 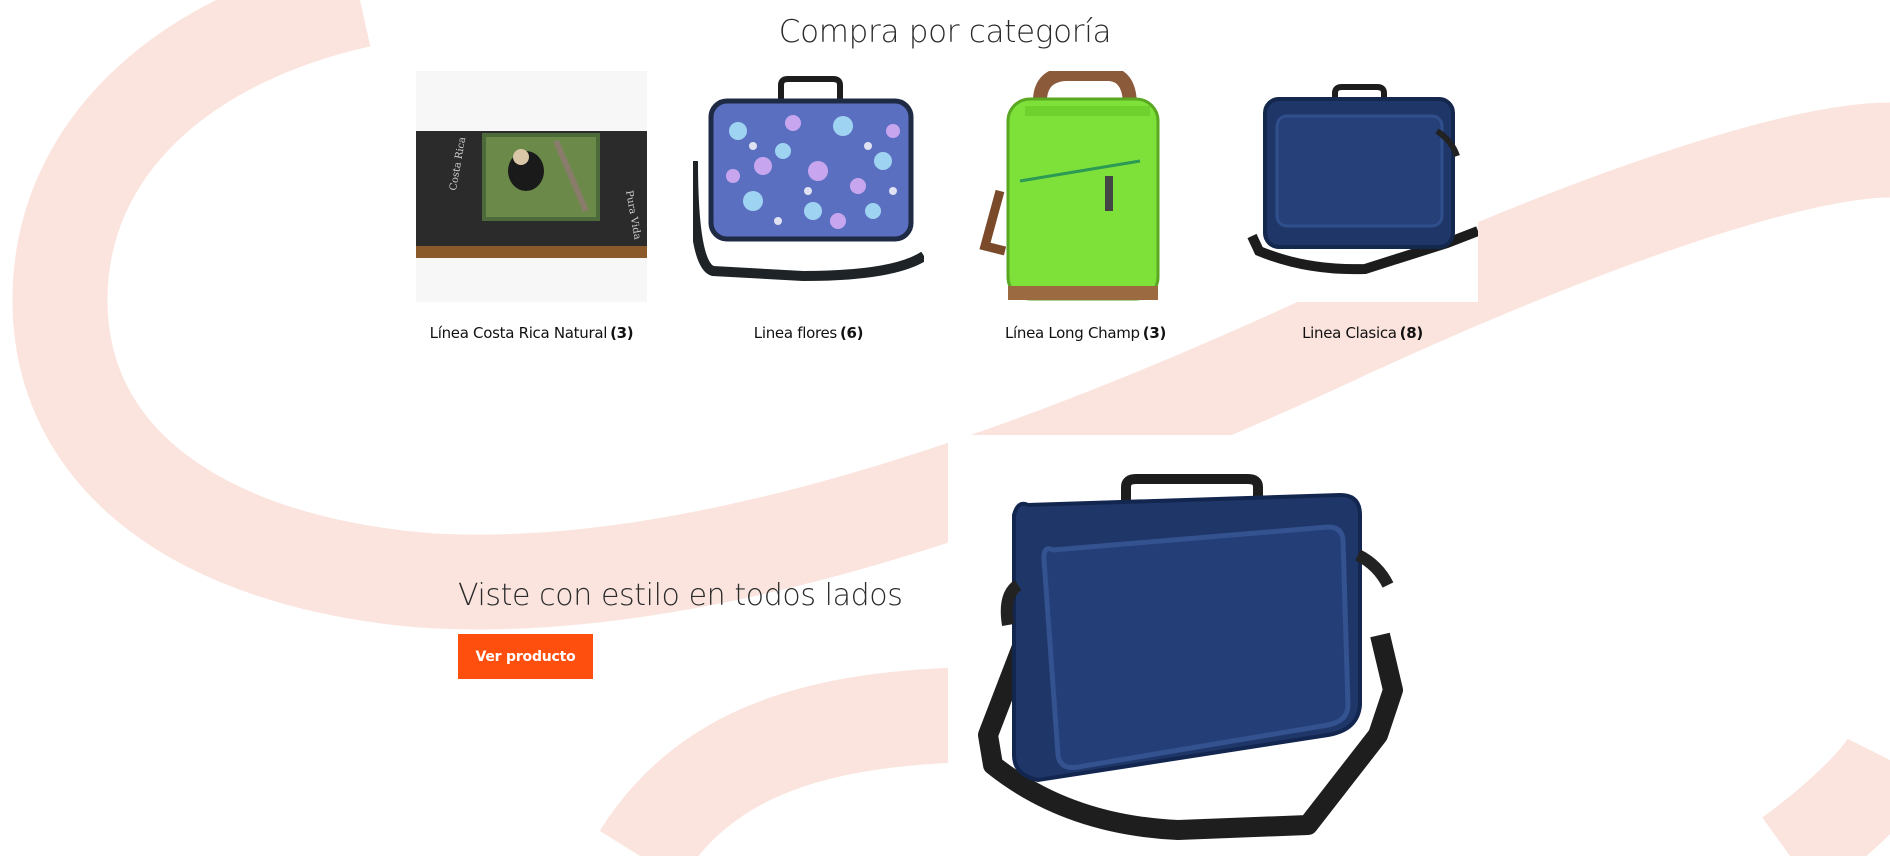 What do you see at coordinates (680, 595) in the screenshot?
I see `hero-title: Viste con estilo en todos lados` at bounding box center [680, 595].